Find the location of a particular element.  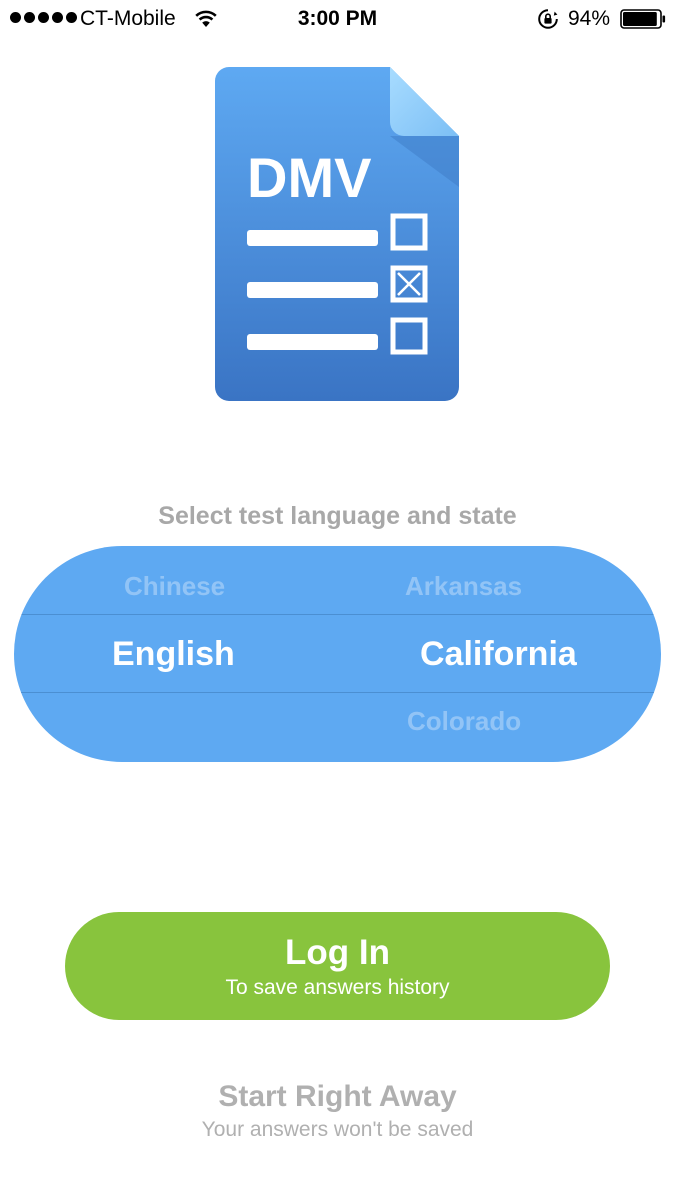

login-button-label: Log In is located at coordinates (337, 952).